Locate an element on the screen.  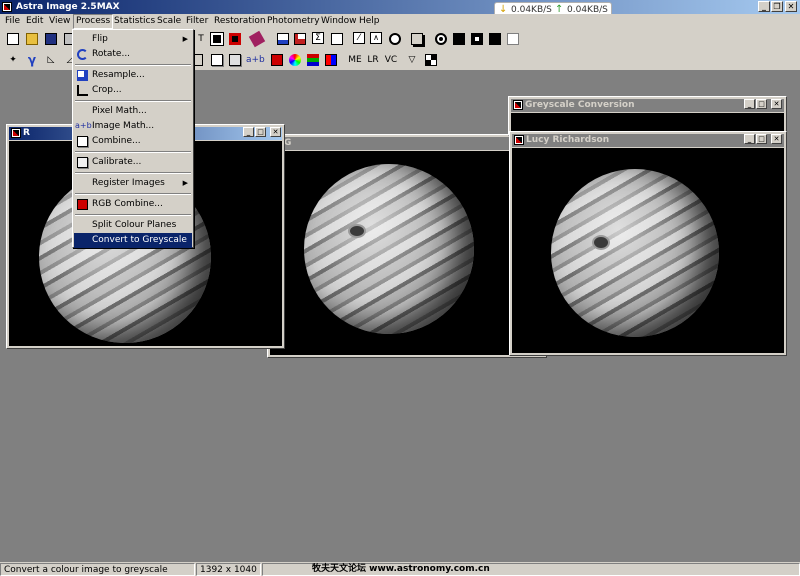
menu-item-label: Flip is located at coordinates (100, 39).